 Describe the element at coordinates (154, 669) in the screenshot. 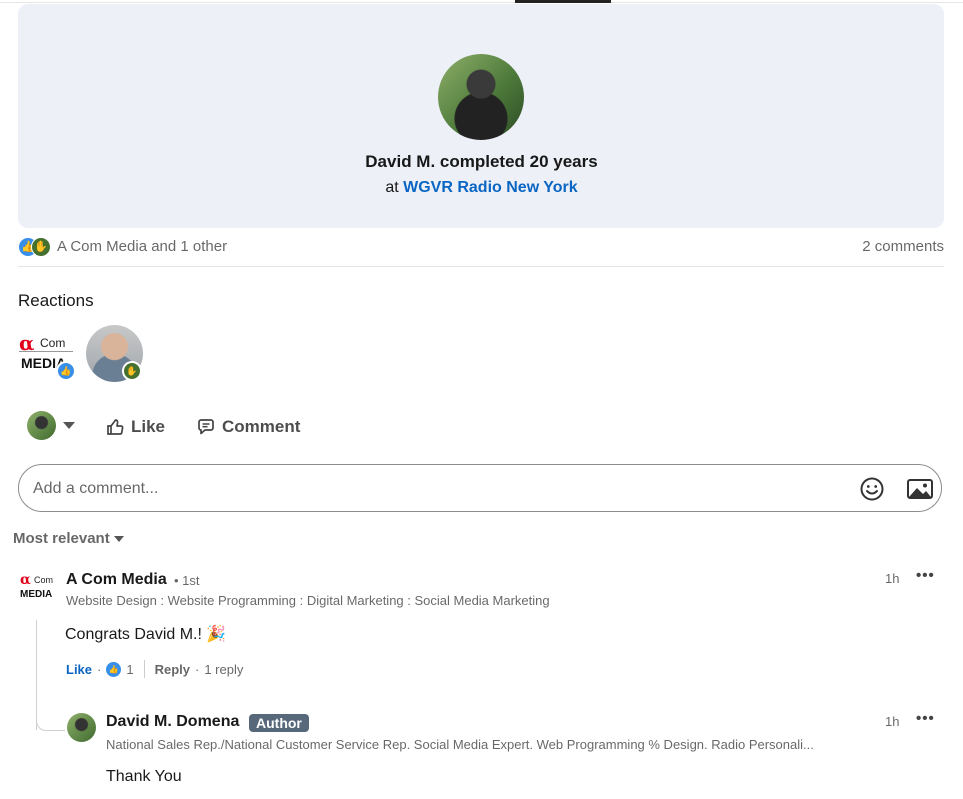

I see `comment-actions: Like · 👍 1 Reply · 1 reply` at that location.